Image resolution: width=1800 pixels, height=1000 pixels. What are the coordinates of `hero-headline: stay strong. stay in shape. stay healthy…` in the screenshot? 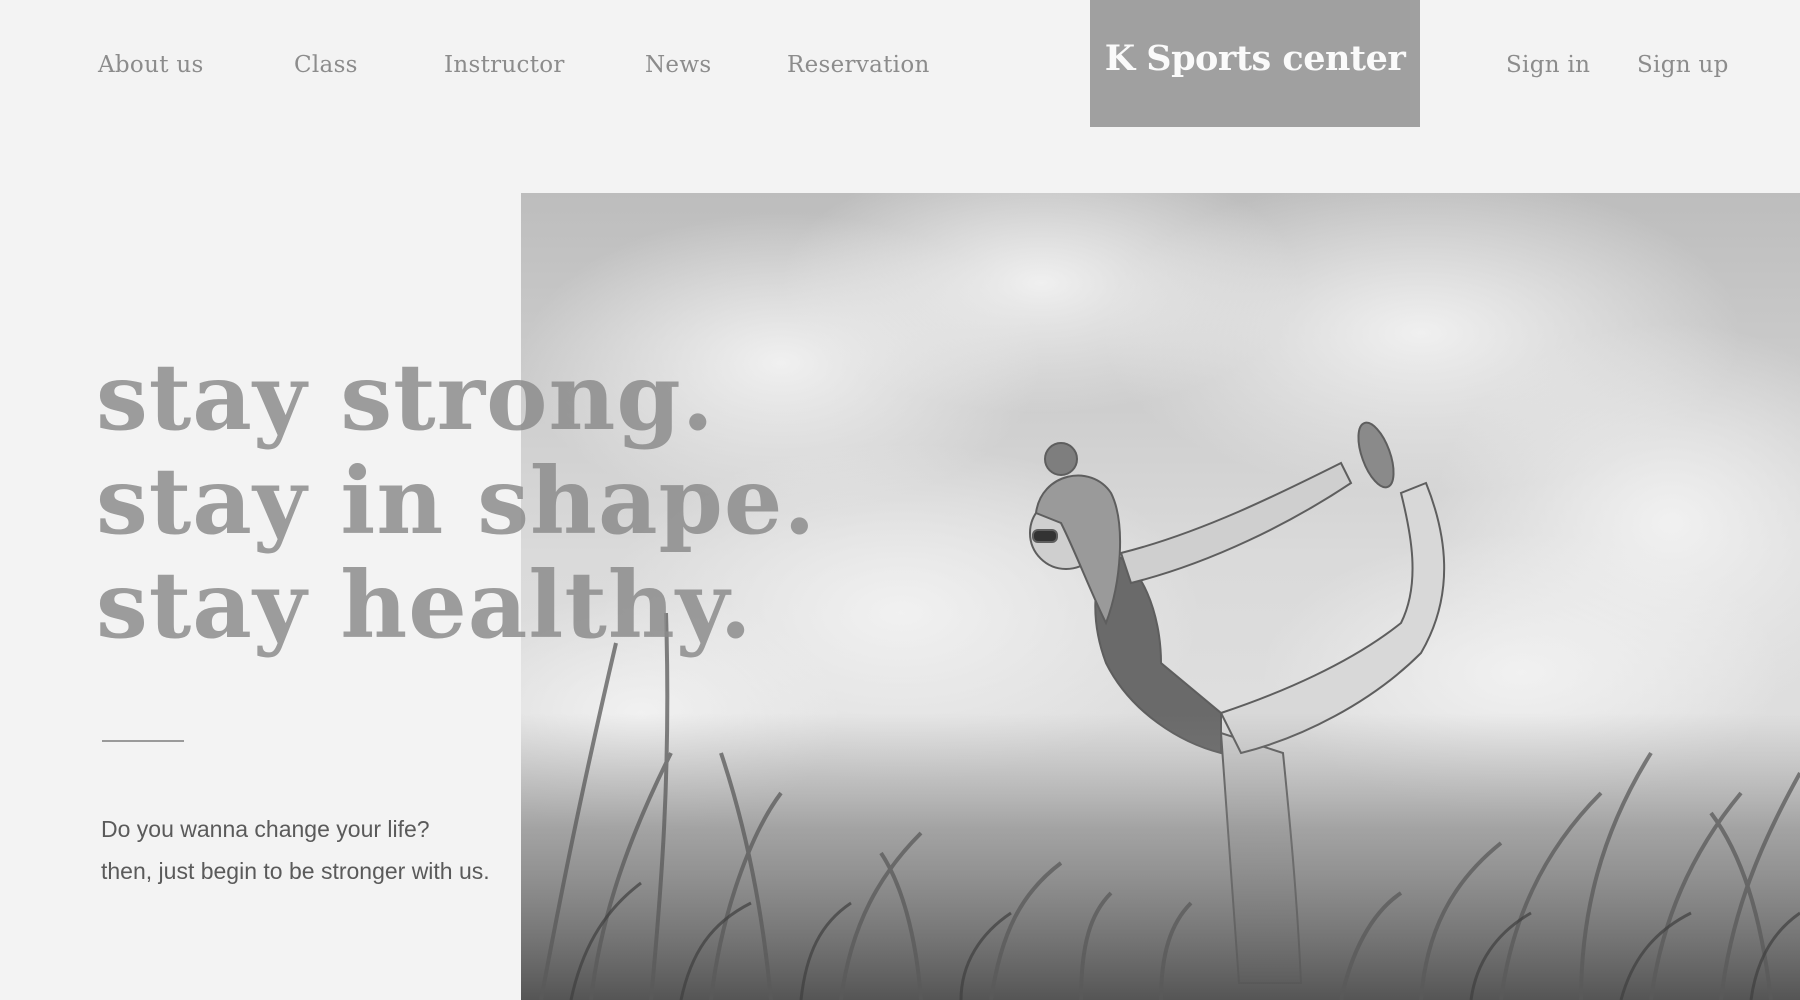 It's located at (456, 501).